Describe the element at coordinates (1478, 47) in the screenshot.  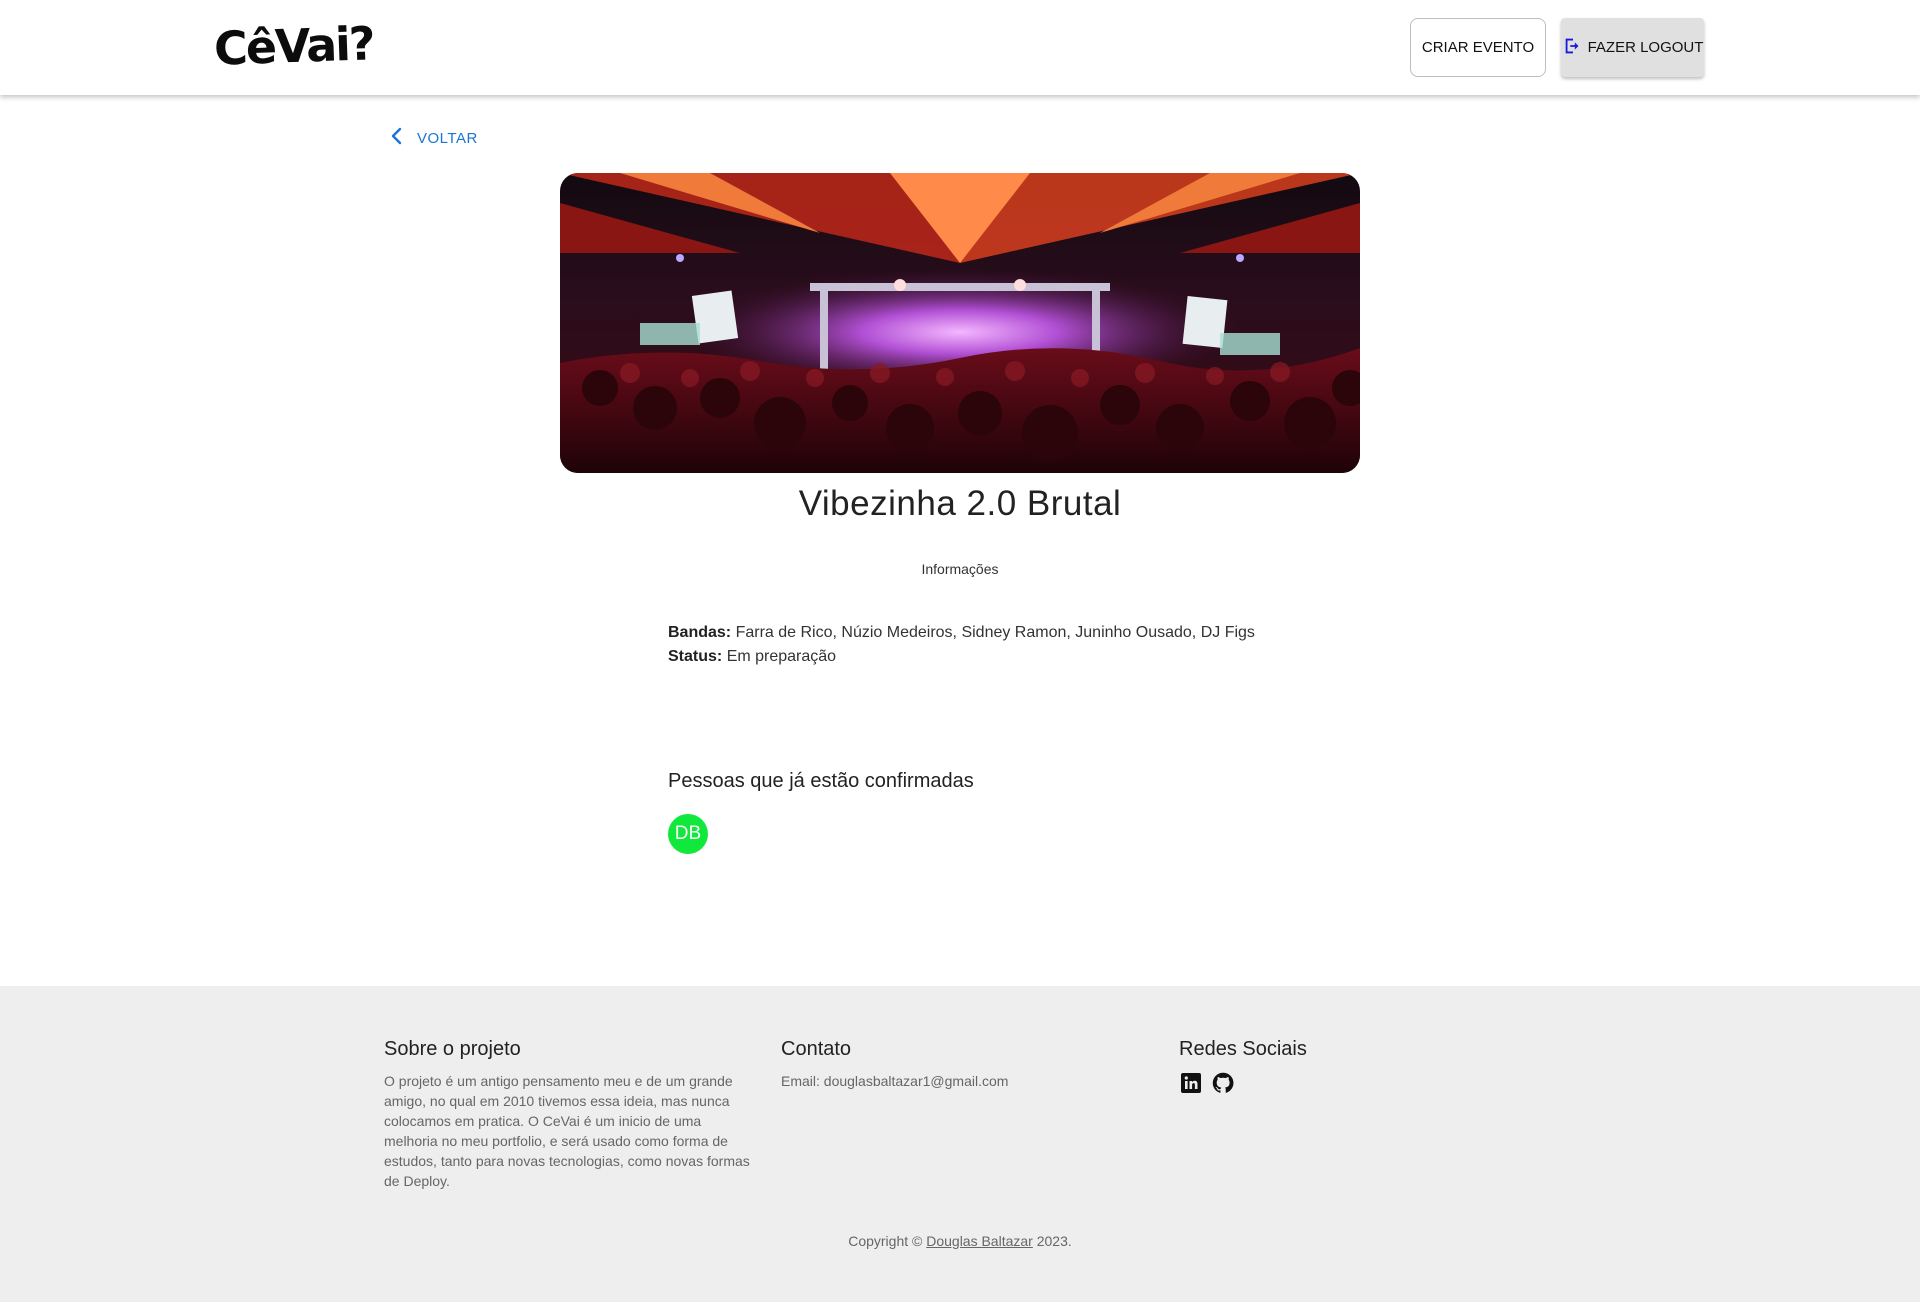
I see `create-event-button: CRIAR EVENTO` at that location.